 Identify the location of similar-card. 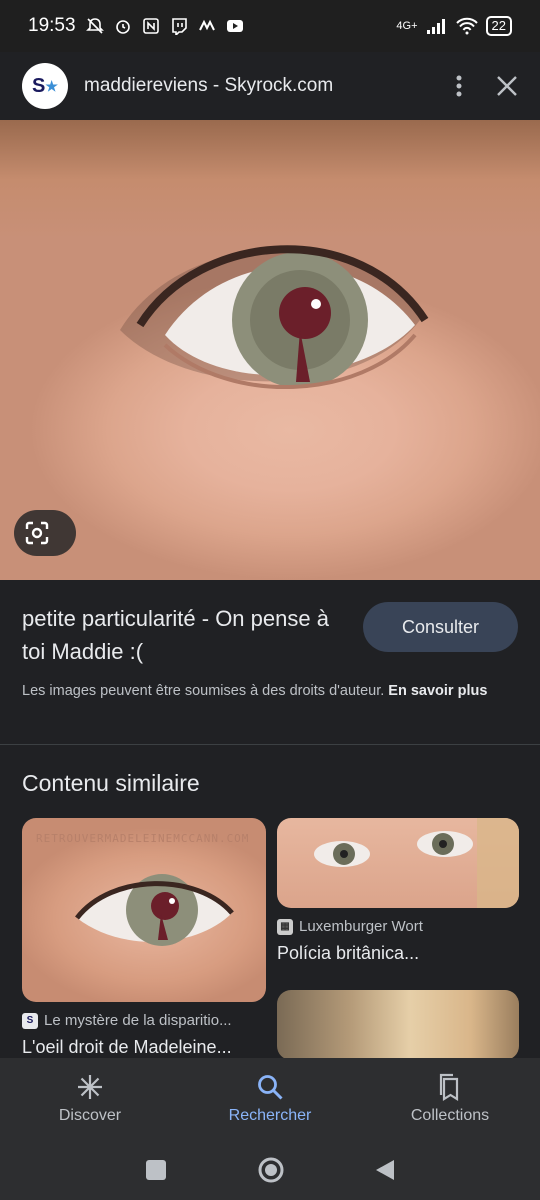
(398, 1025).